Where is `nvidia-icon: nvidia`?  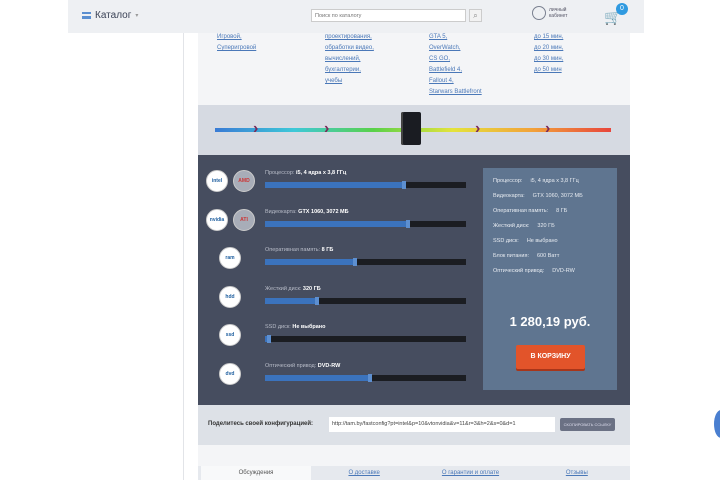
nvidia-icon: nvidia is located at coordinates (217, 219).